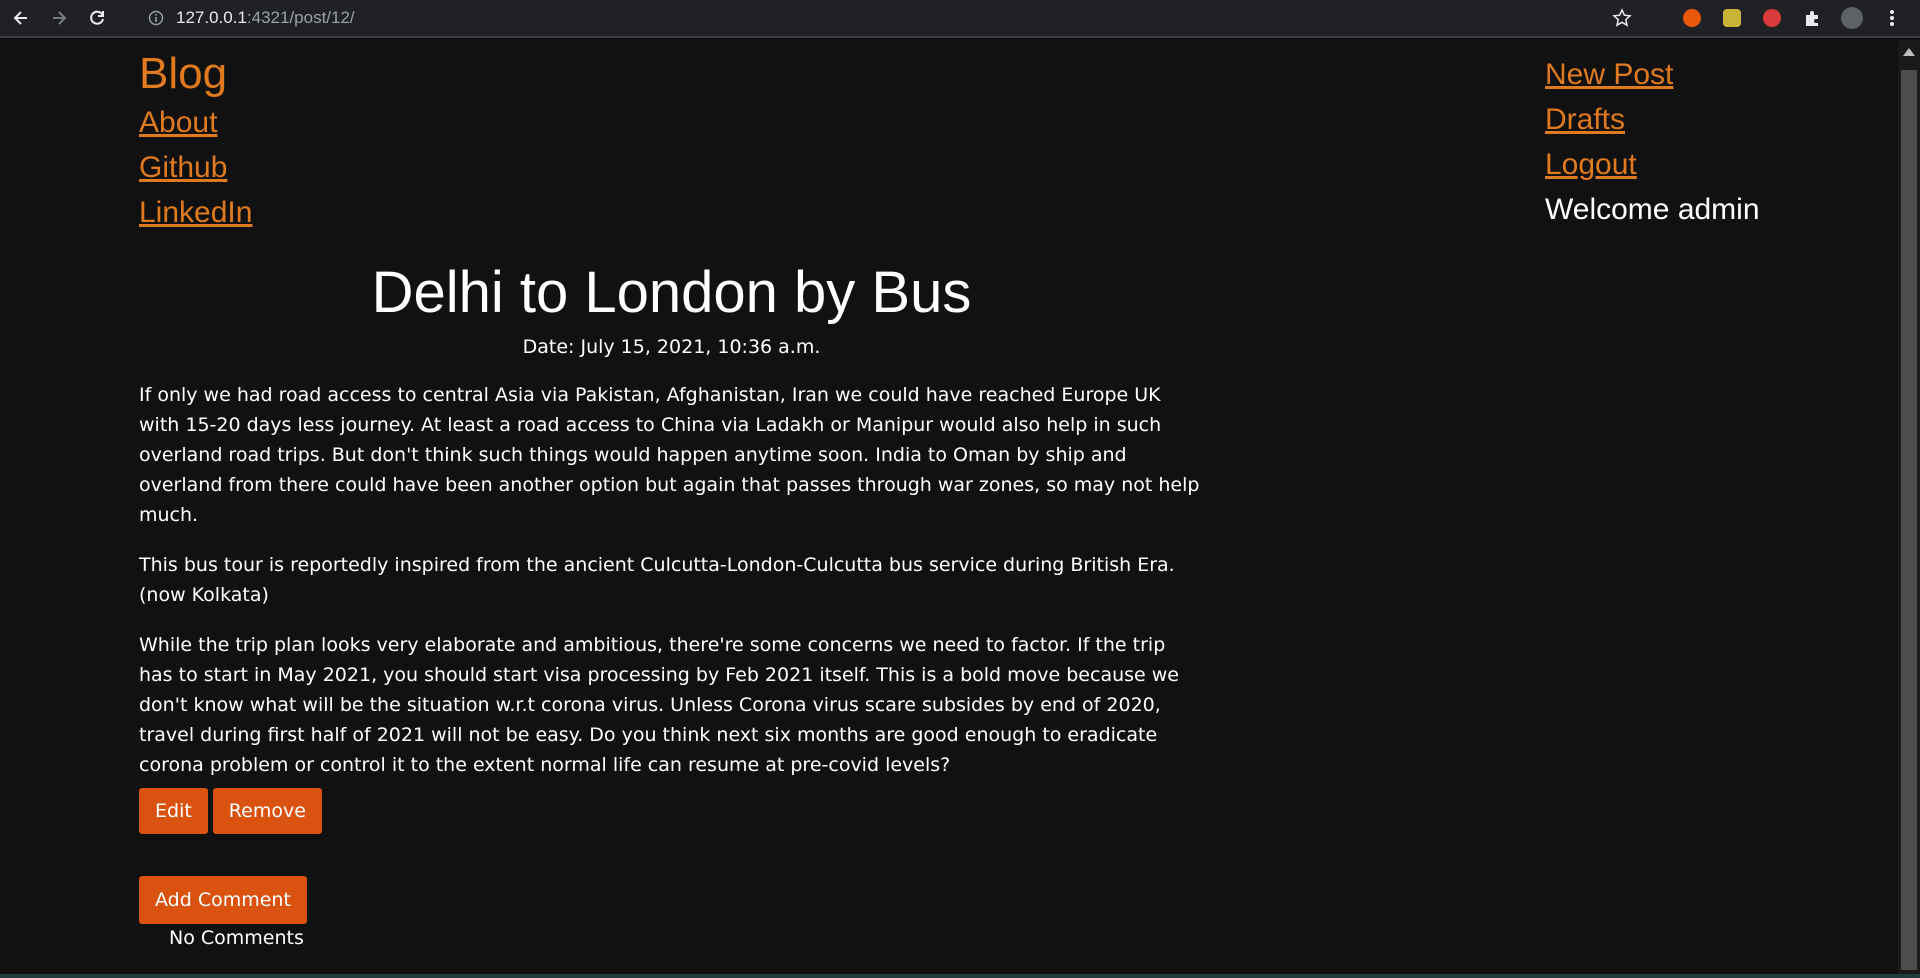 The height and width of the screenshot is (978, 1920). I want to click on reload-button, so click(97, 18).